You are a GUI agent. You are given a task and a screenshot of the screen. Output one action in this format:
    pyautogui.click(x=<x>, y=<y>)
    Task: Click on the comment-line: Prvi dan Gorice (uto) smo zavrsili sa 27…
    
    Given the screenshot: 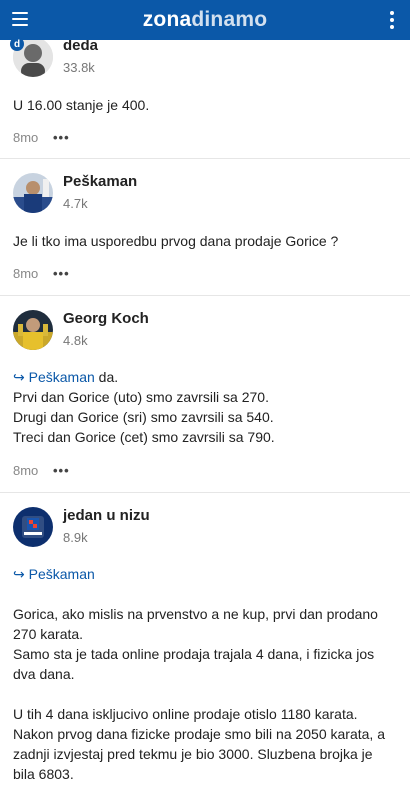 What is the action you would take?
    pyautogui.click(x=141, y=397)
    